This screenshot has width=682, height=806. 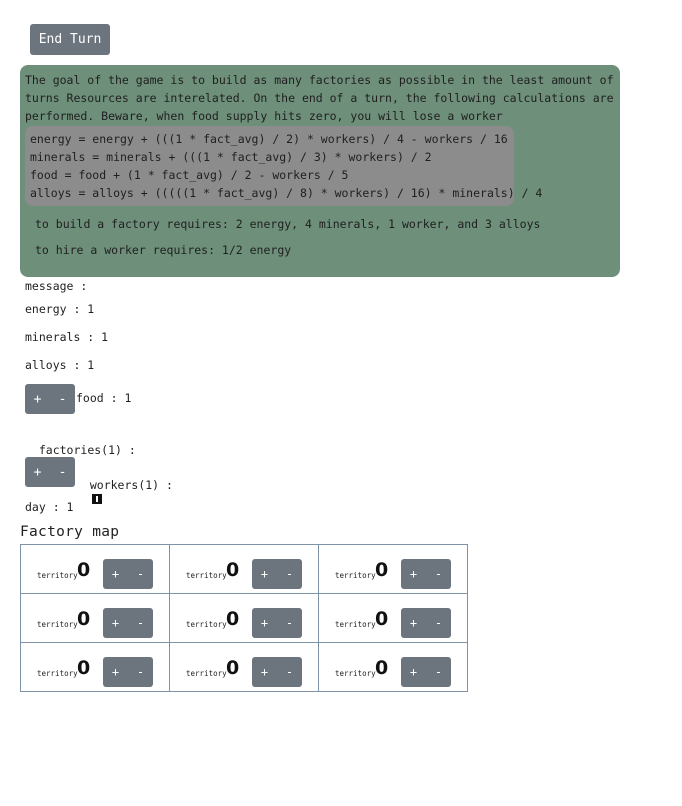 I want to click on food-stepper: + -, so click(x=50, y=399).